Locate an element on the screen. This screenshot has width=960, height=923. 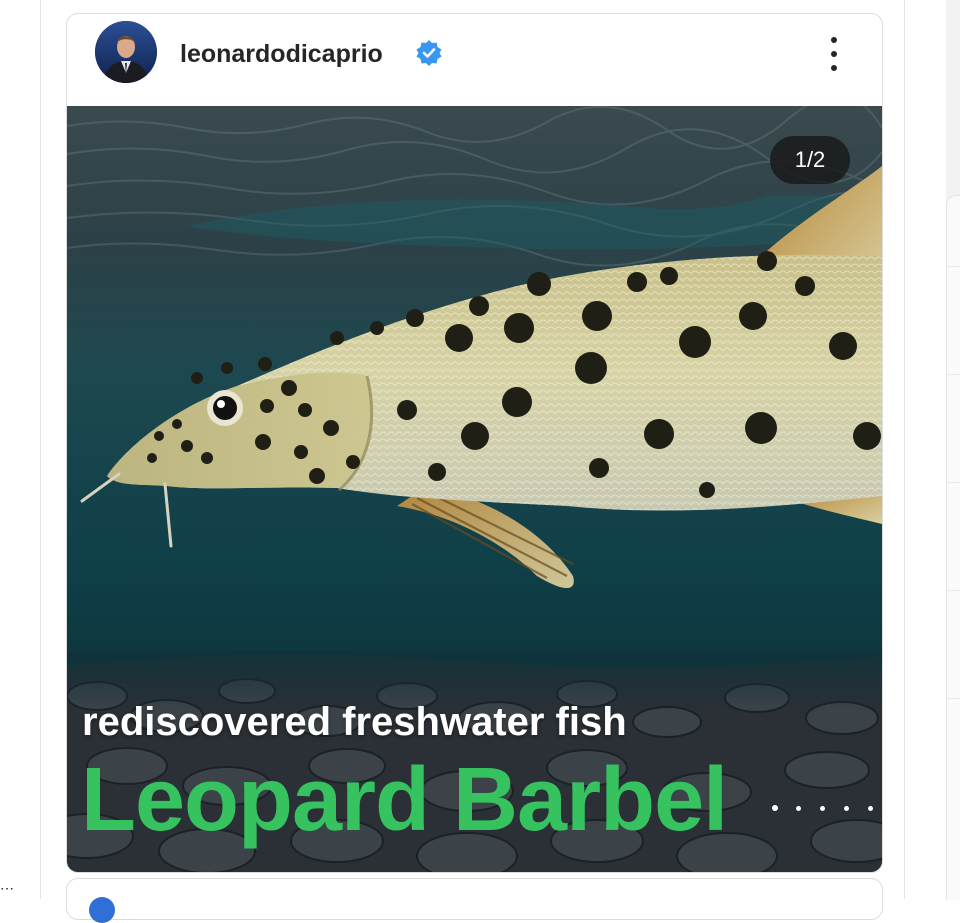
more-vertical-icon is located at coordinates (834, 40).